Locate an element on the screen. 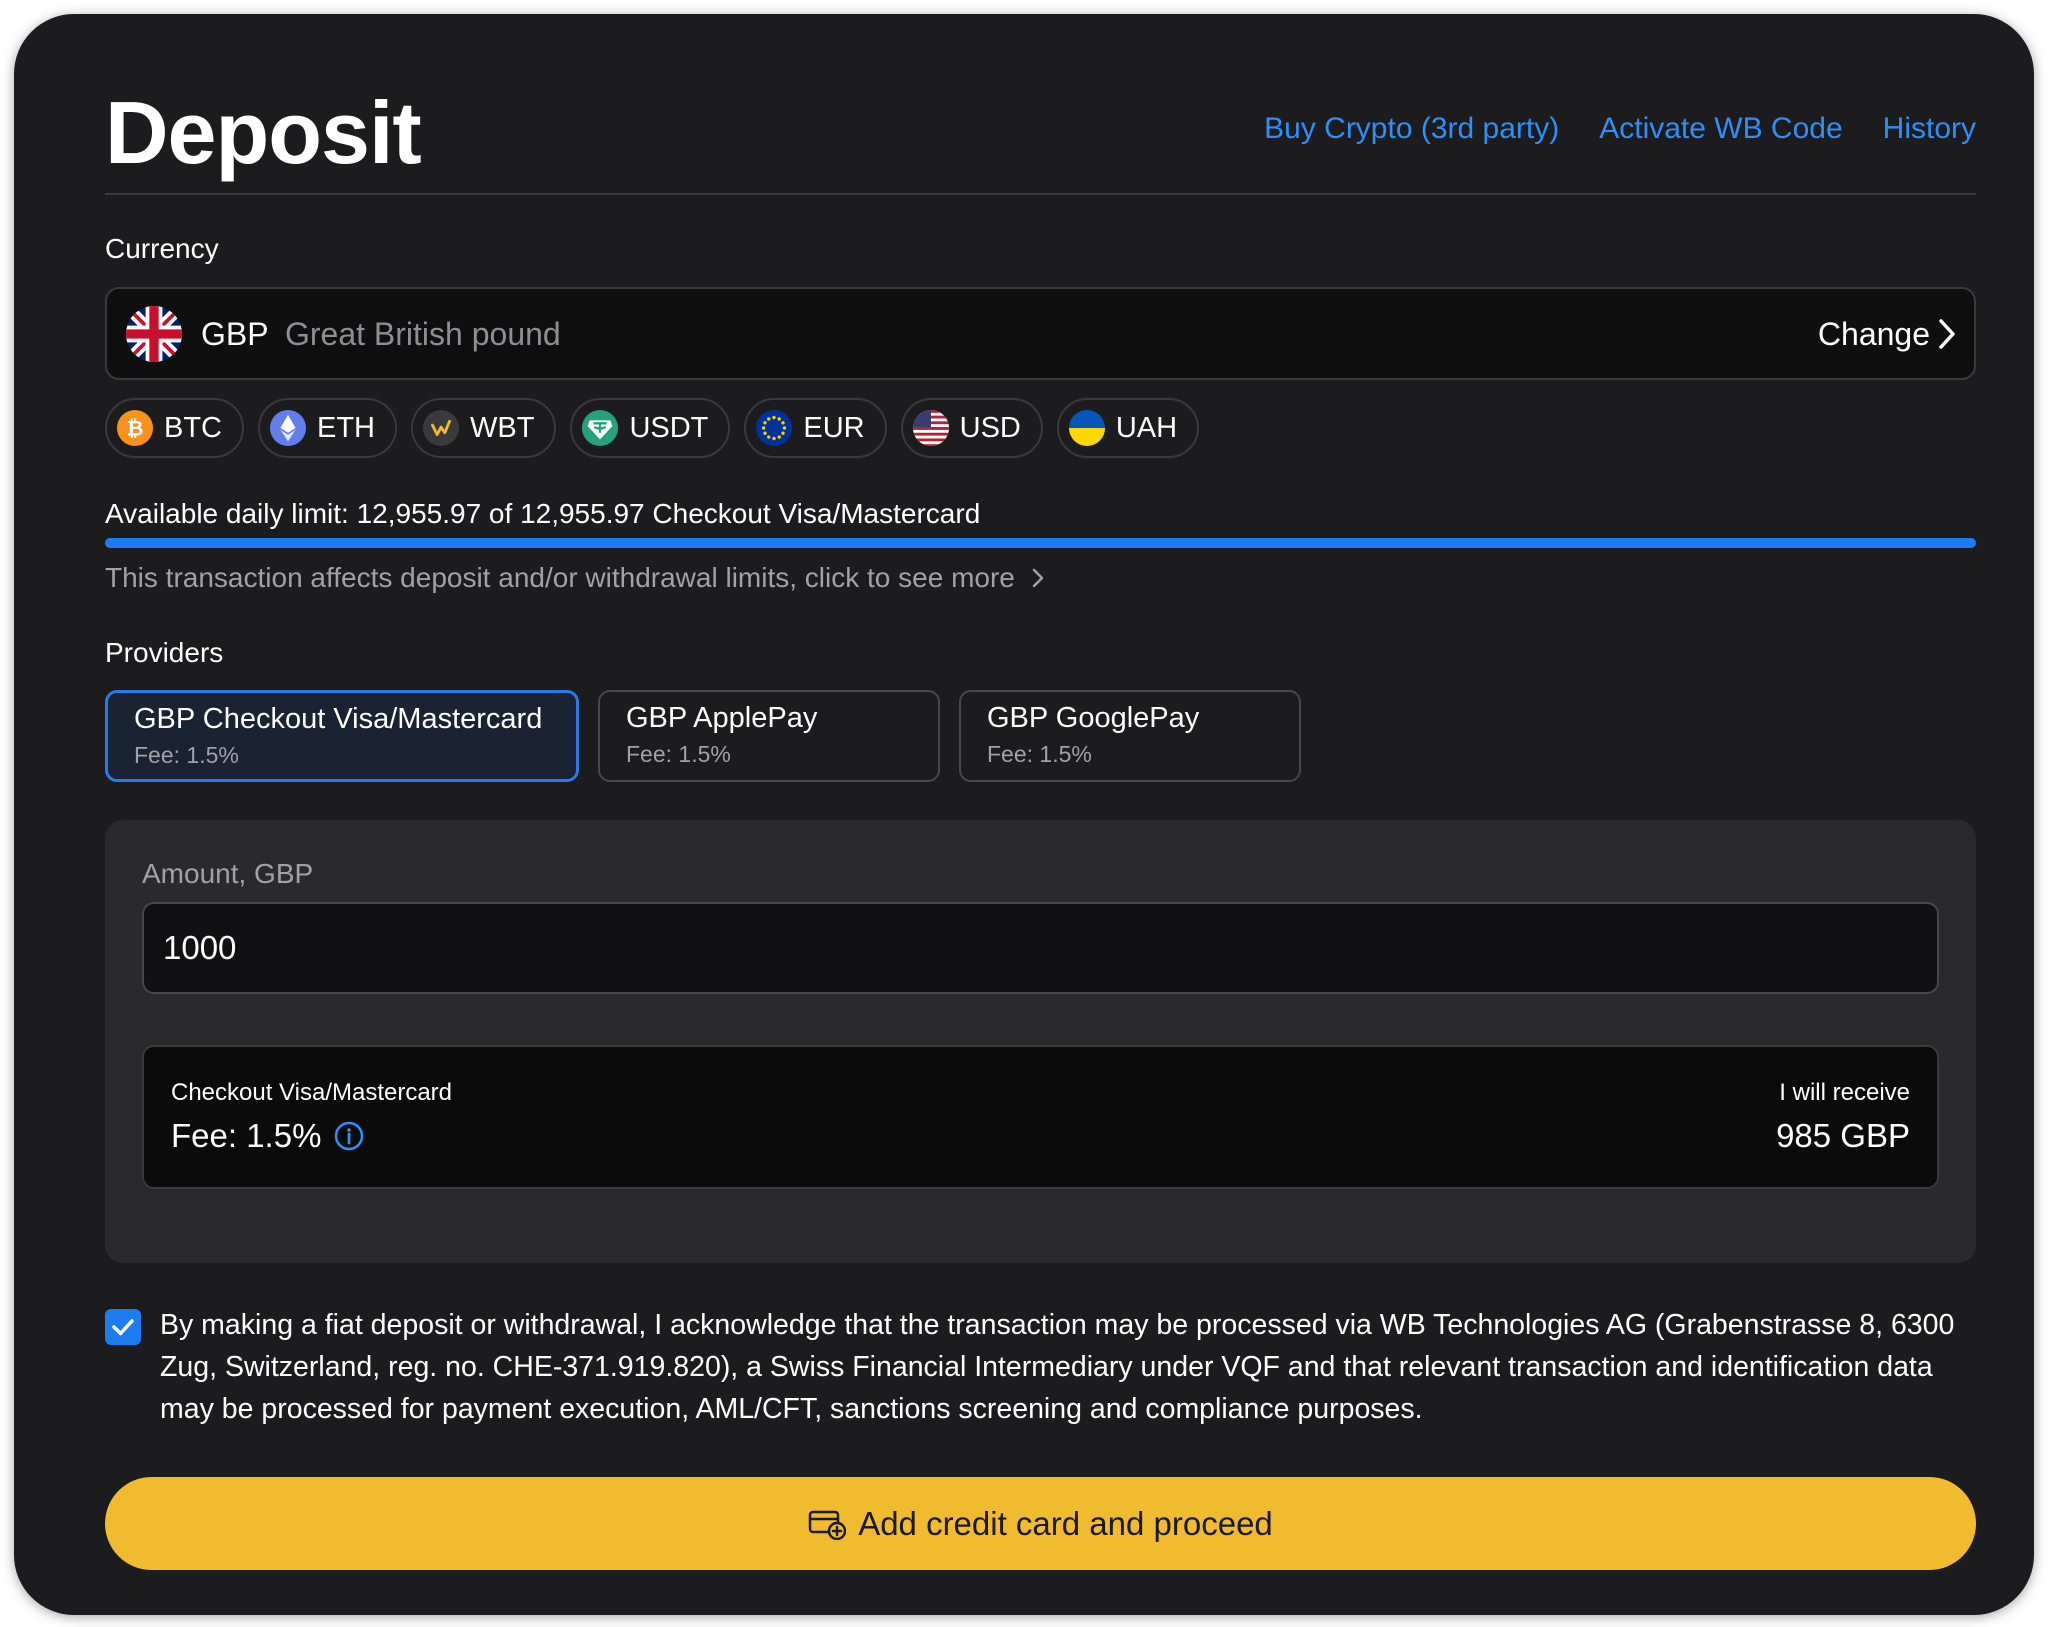  uk-flag-icon is located at coordinates (154, 334).